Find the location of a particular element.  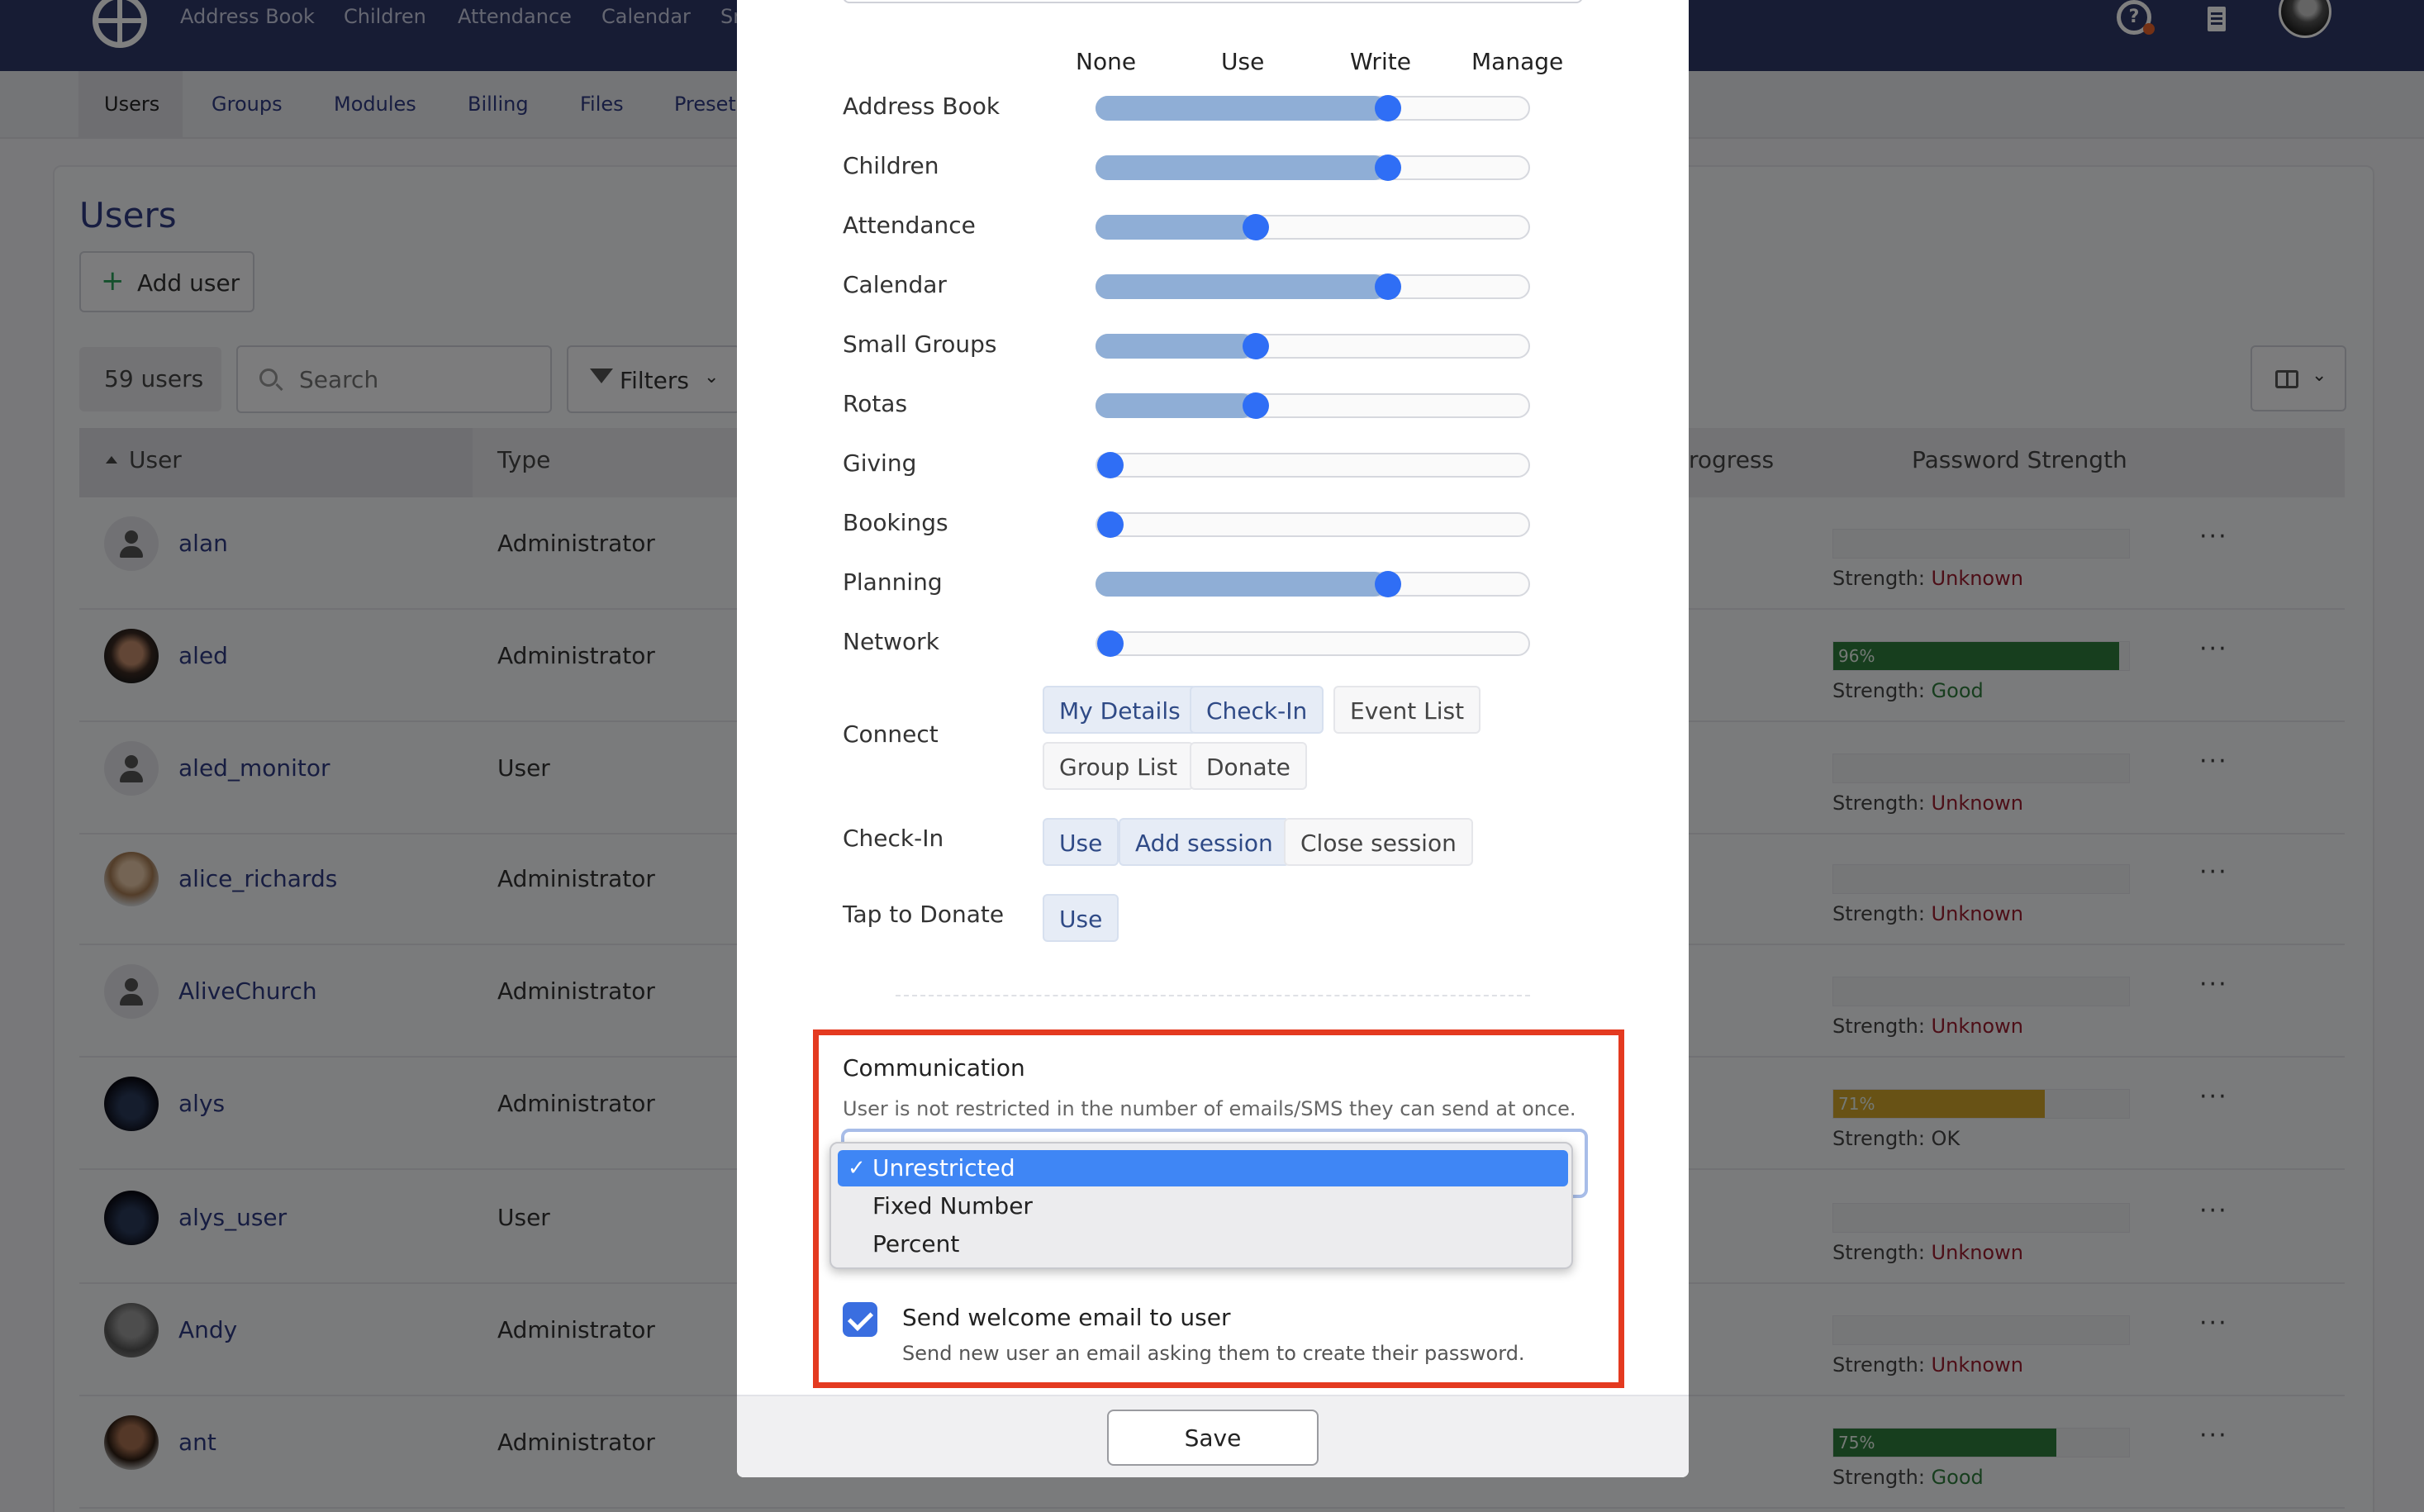

modal-footer: Save is located at coordinates (1213, 1436).